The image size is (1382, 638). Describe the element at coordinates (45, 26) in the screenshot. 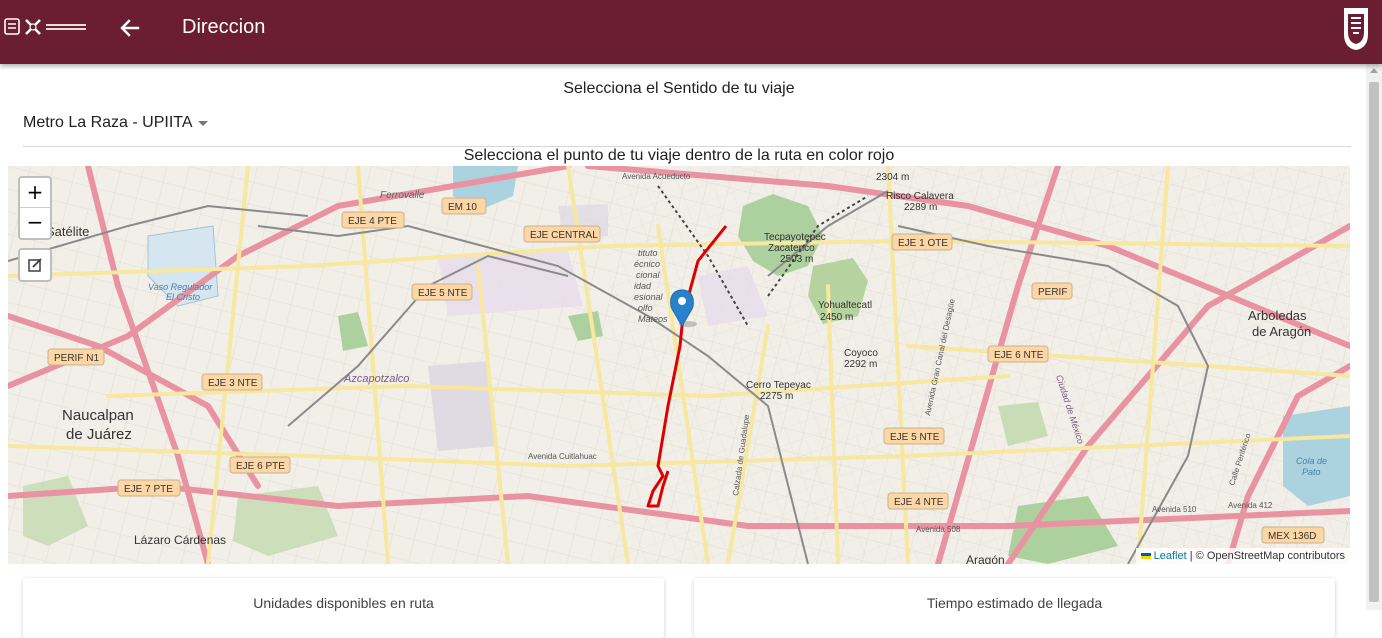

I see `gobierno-cdmx-logo` at that location.